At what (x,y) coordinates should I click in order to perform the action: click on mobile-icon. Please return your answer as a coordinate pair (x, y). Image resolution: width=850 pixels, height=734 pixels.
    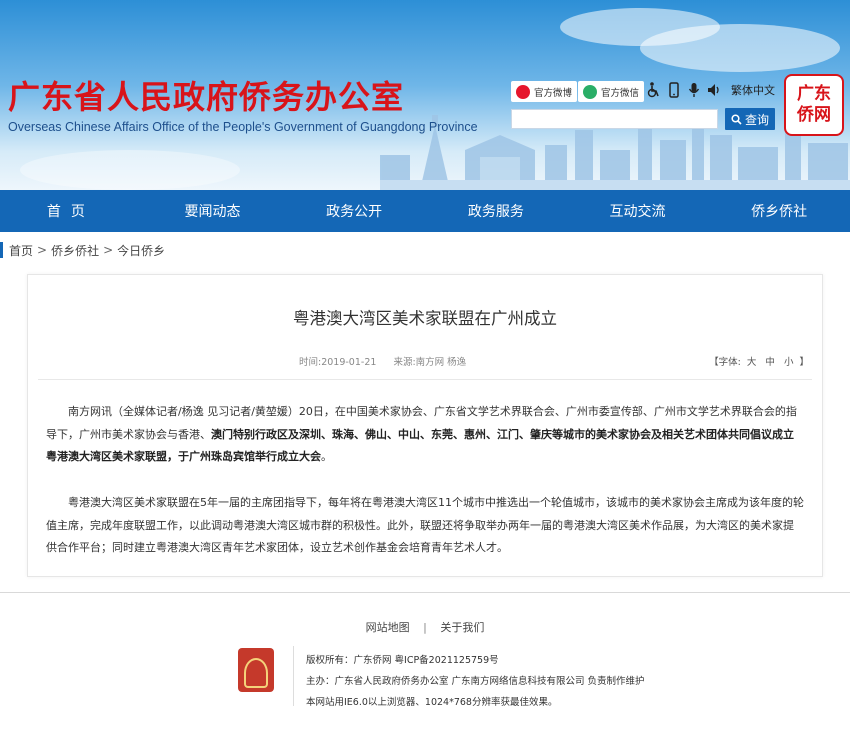
    Looking at the image, I should click on (674, 90).